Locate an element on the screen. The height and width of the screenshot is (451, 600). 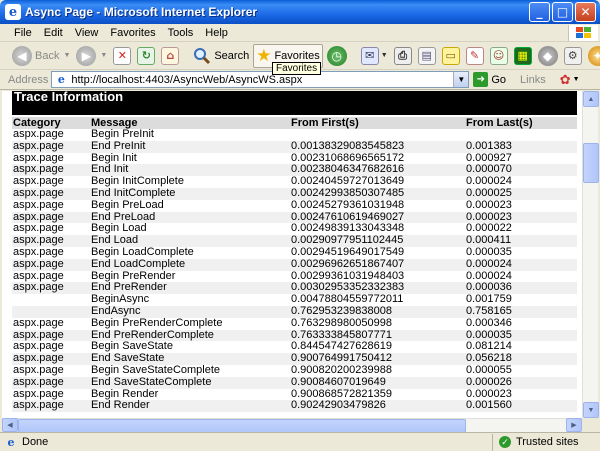
research-icon: ✎ is located at coordinates (474, 55).